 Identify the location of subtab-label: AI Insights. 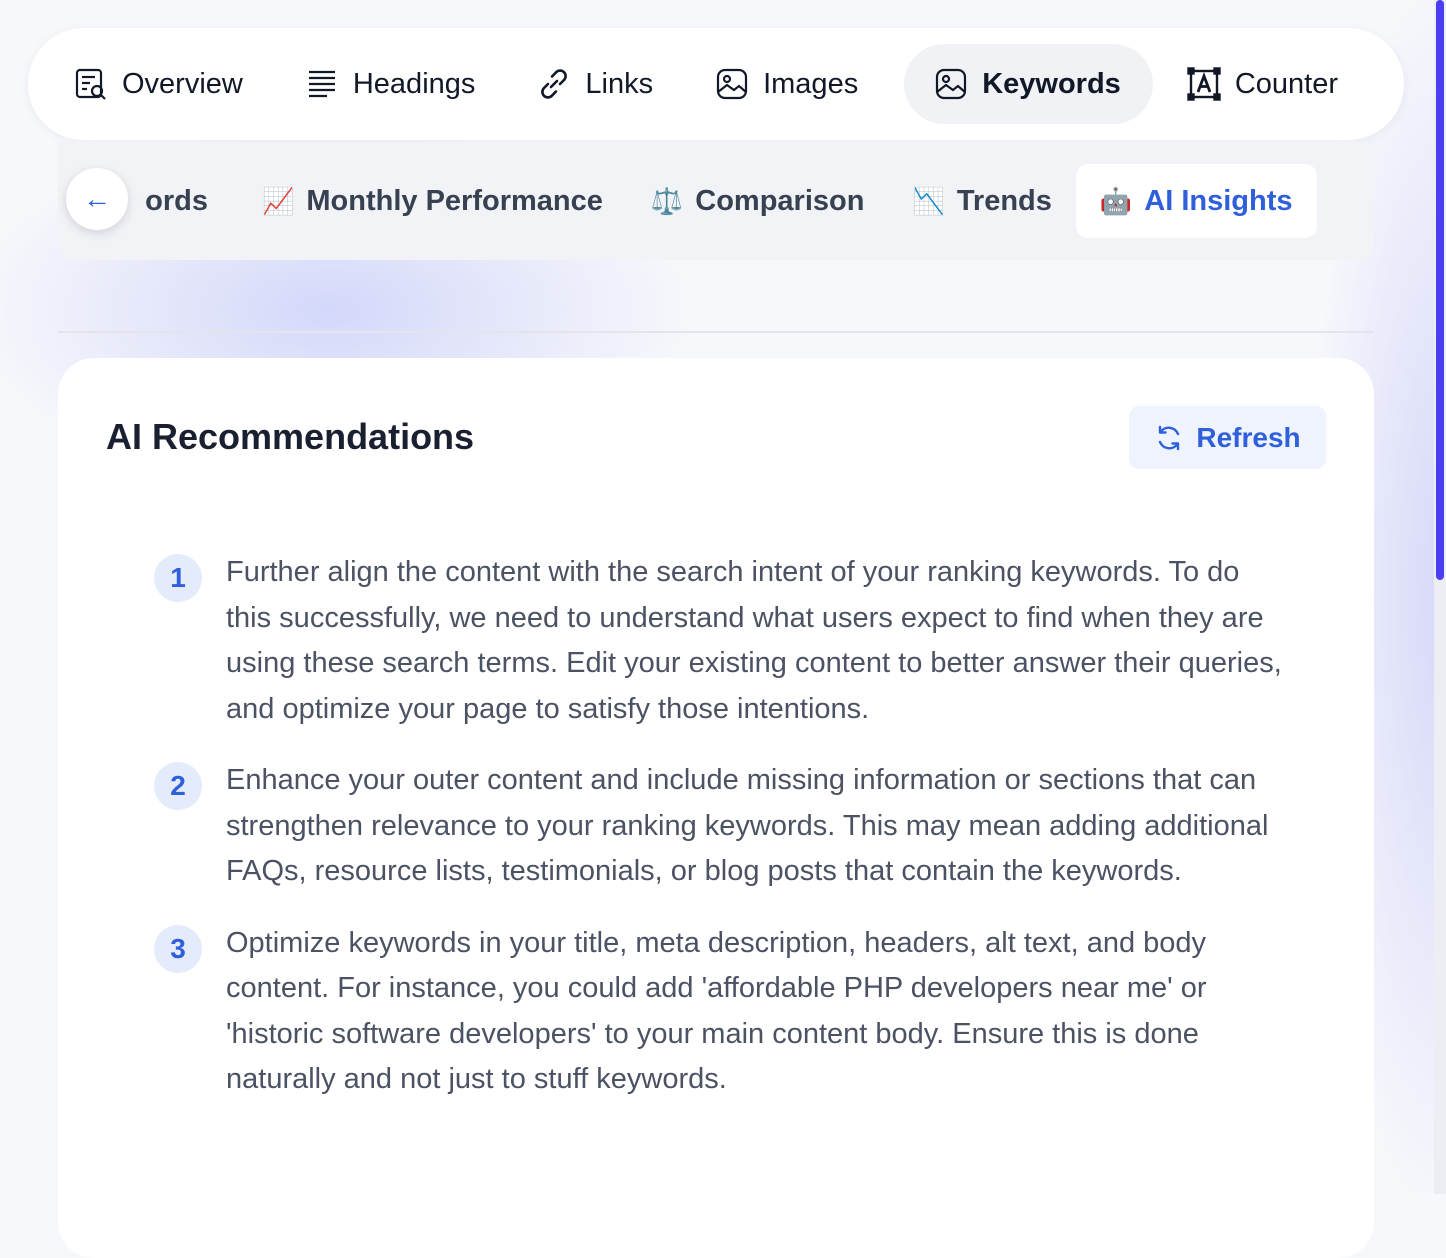
(1218, 200).